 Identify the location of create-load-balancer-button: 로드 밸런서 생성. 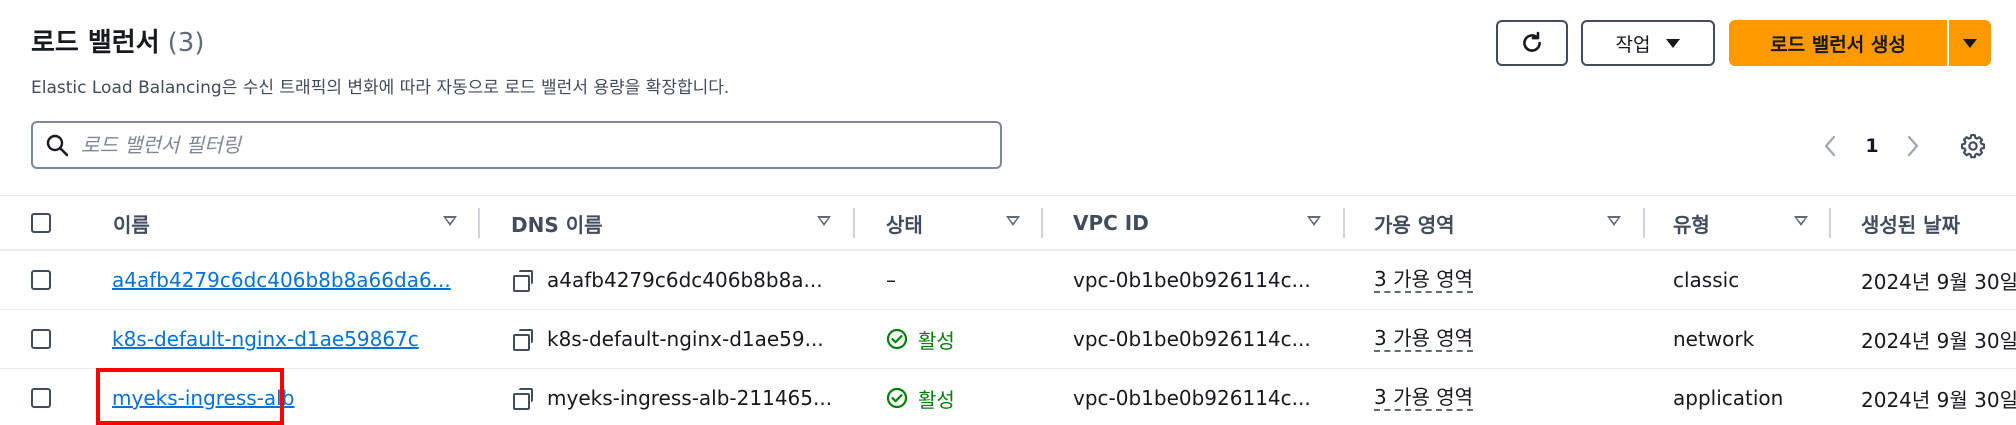
(1838, 43).